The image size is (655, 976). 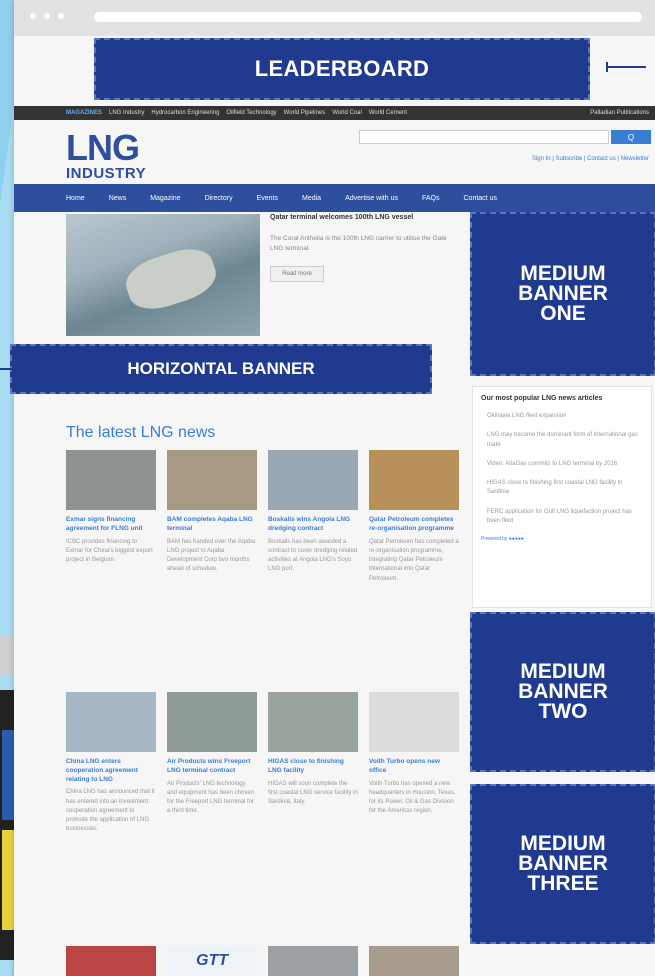 What do you see at coordinates (141, 432) in the screenshot?
I see `latest-news-heading: The latest LNG news` at bounding box center [141, 432].